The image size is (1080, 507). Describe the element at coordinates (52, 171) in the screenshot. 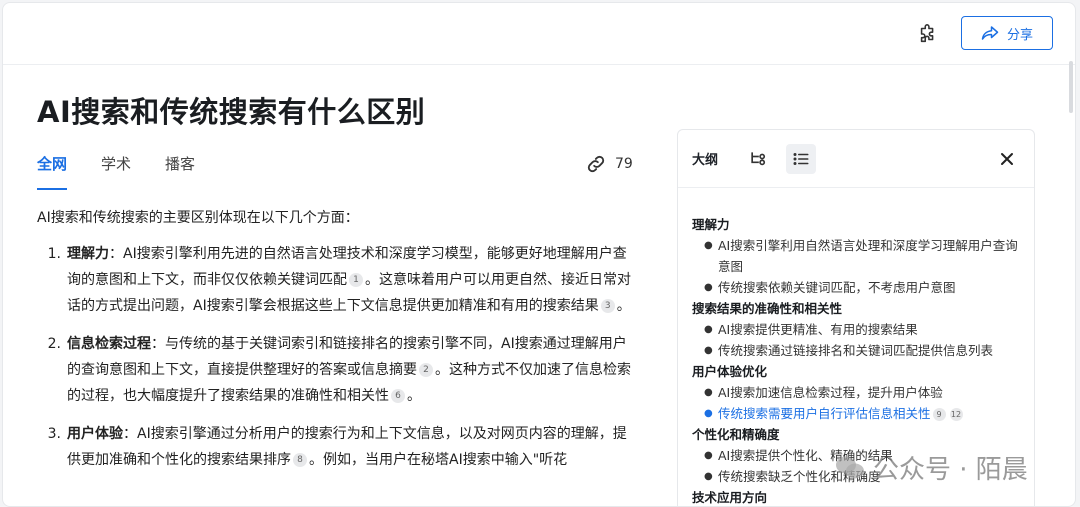

I see `tab-web: 全网` at that location.